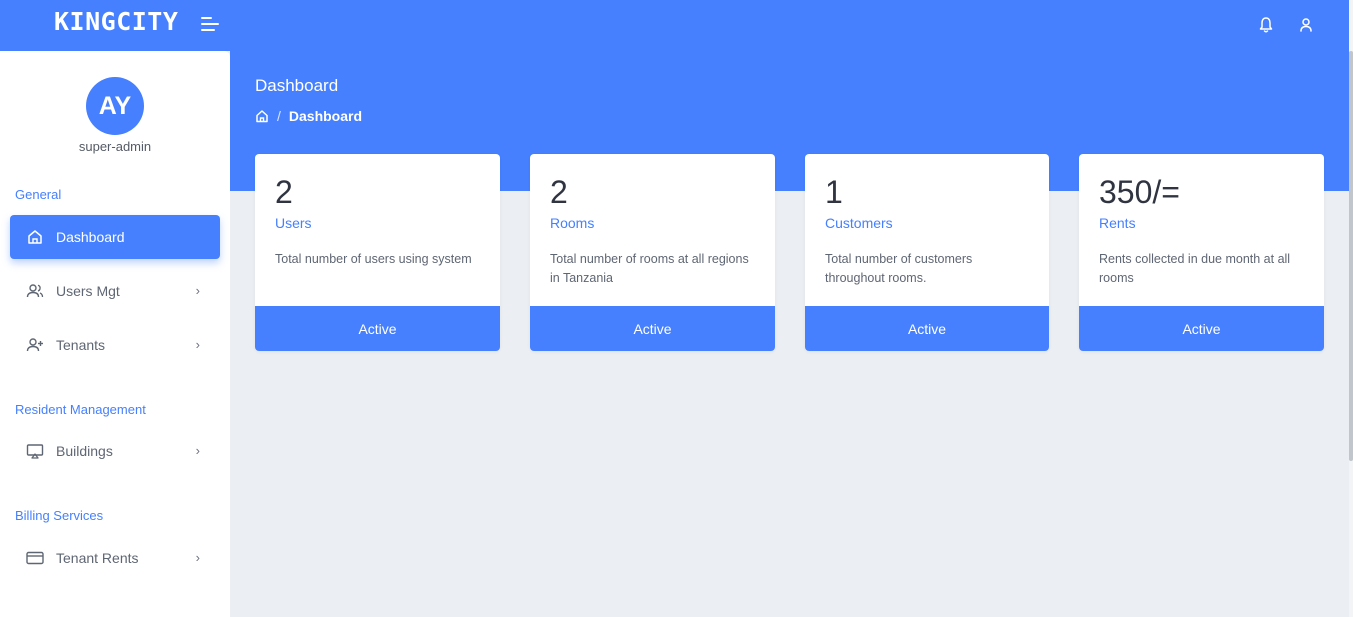 The height and width of the screenshot is (617, 1353). I want to click on sidebar-item-label: Buildings, so click(84, 451).